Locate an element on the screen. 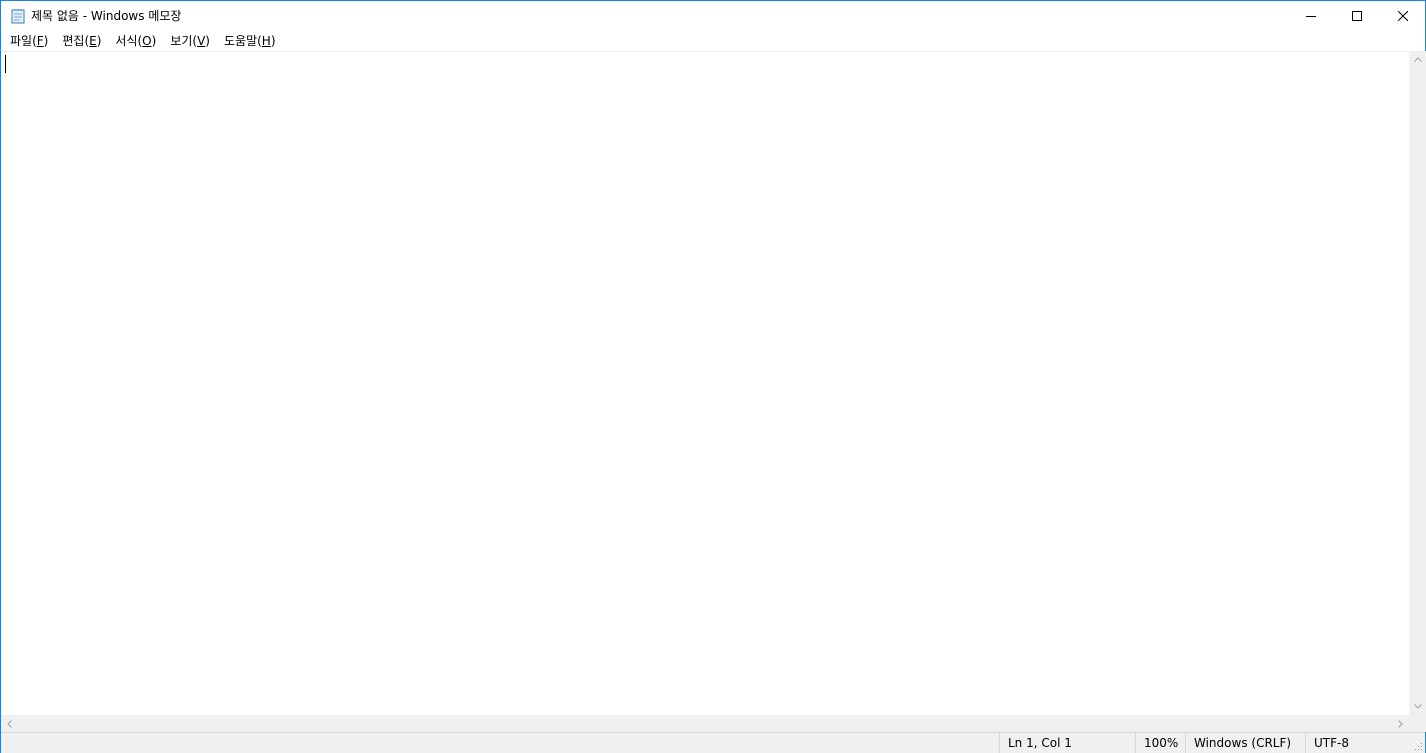 The width and height of the screenshot is (1426, 753). scroll-right-button is located at coordinates (1400, 723).